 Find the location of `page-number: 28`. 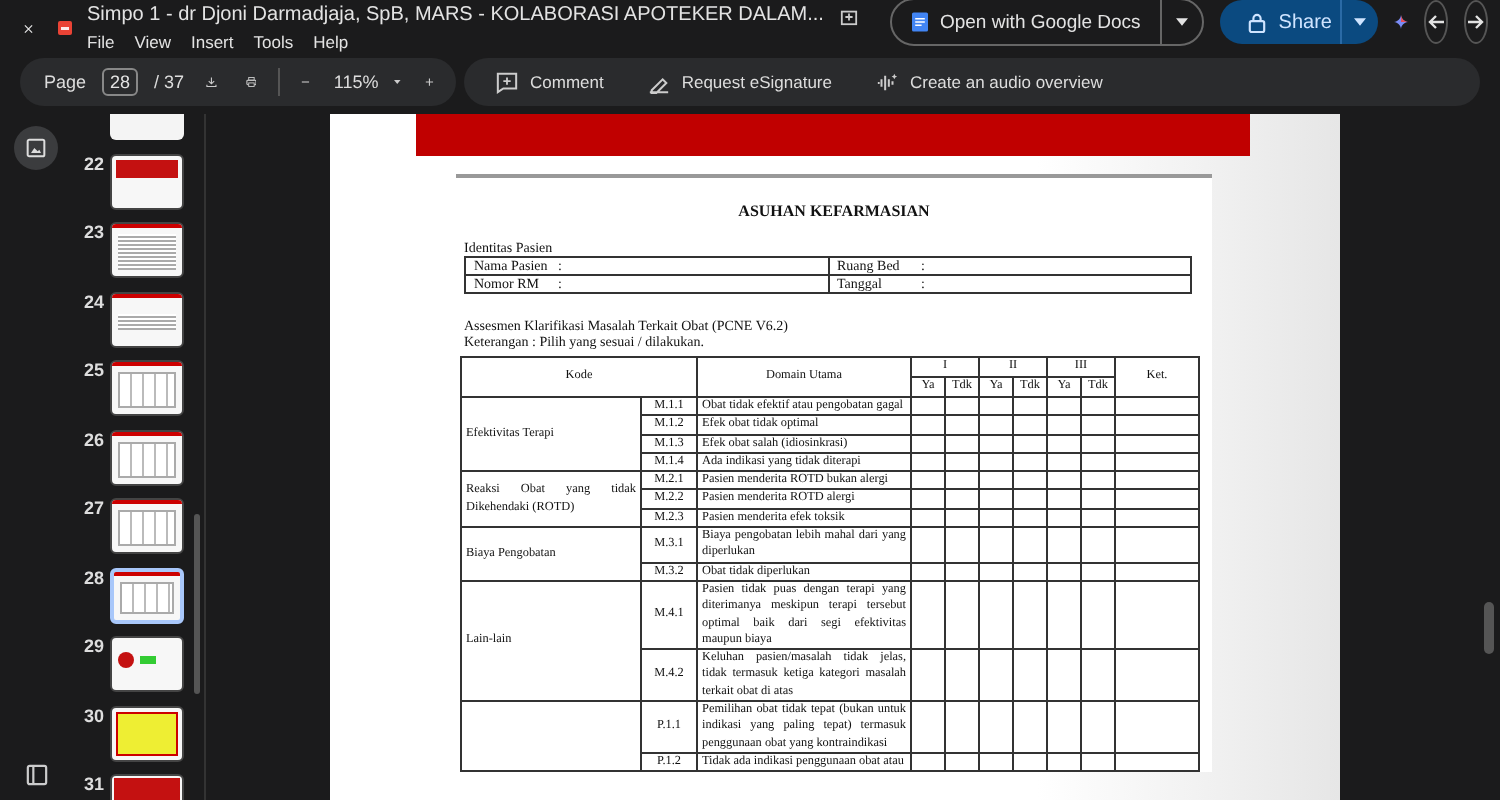

page-number: 28 is located at coordinates (92, 577).